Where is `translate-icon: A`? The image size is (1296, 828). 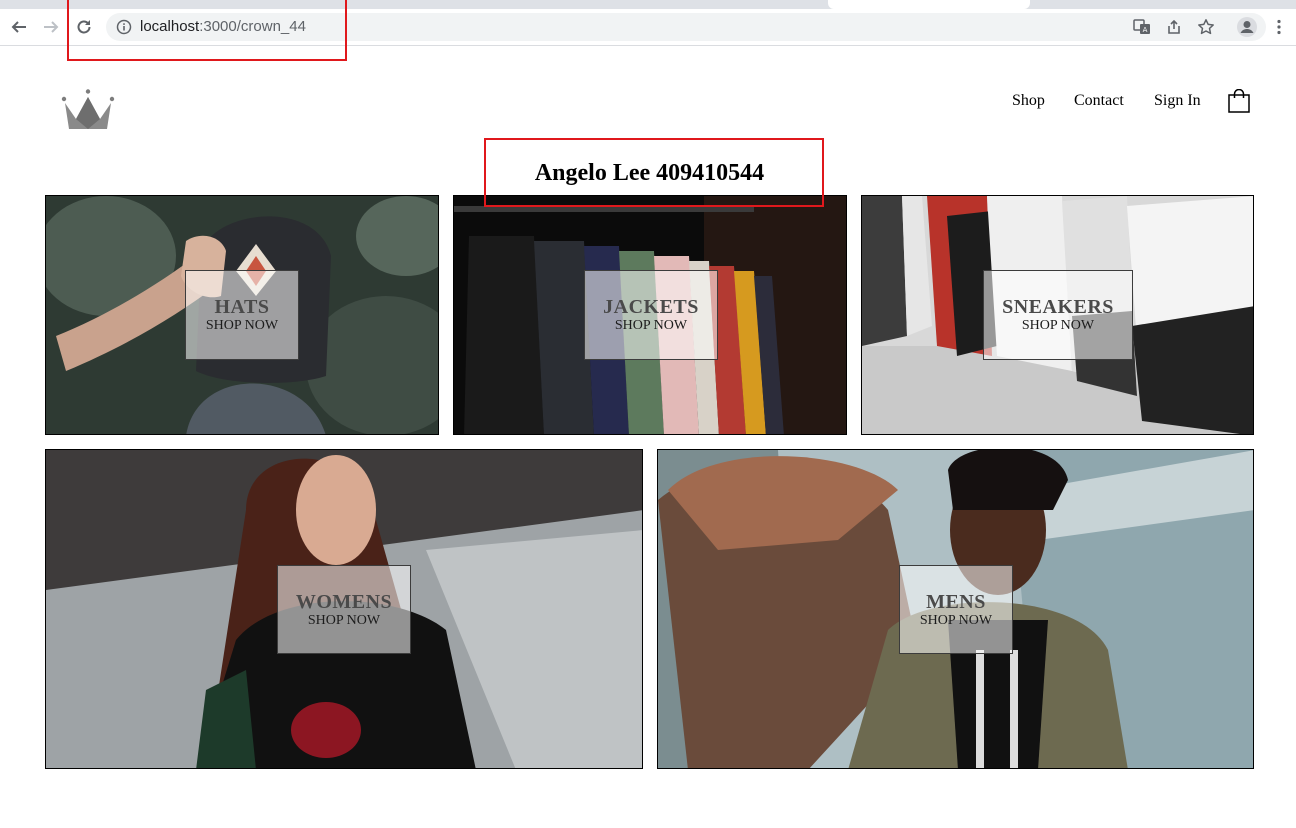 translate-icon: A is located at coordinates (1142, 27).